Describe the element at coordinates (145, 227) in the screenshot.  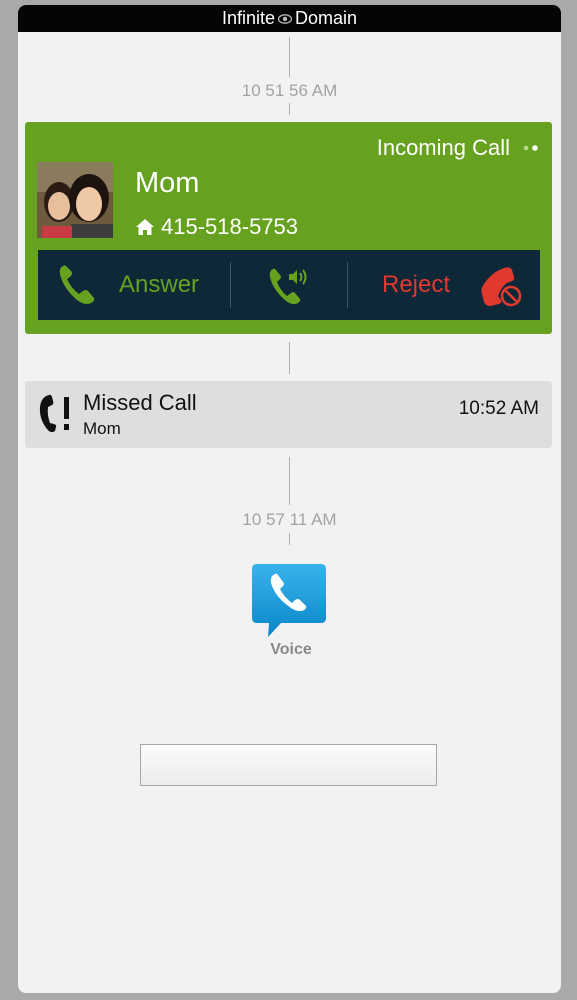
I see `home-icon` at that location.